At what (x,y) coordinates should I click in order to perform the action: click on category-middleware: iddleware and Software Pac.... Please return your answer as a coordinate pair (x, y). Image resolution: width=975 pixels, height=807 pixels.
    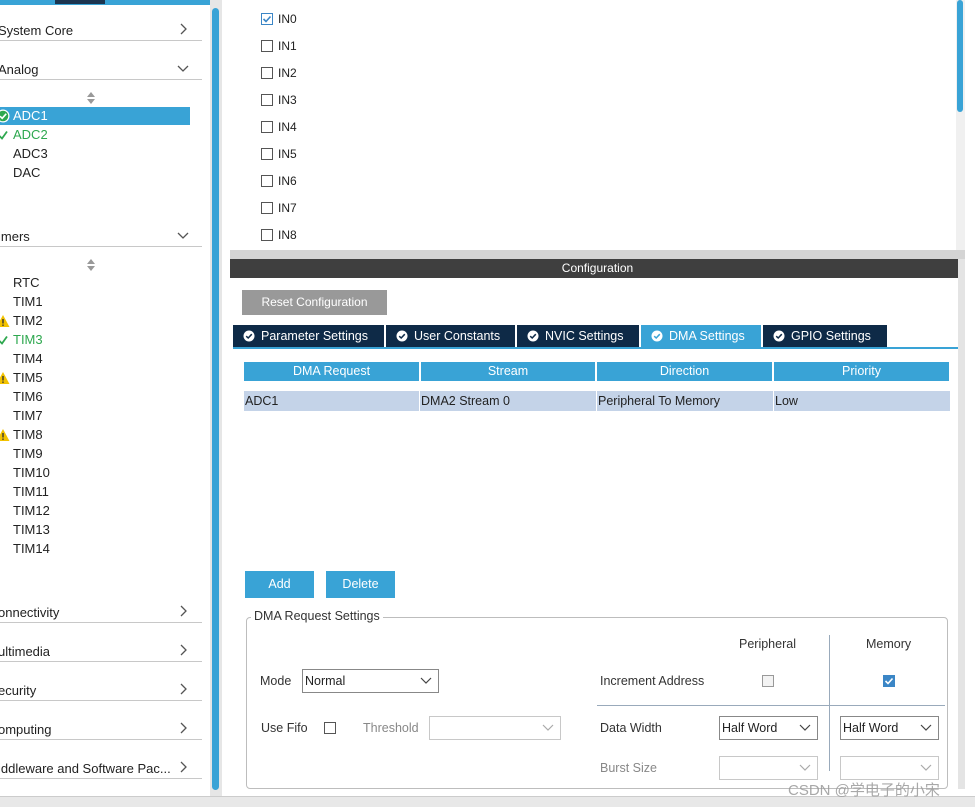
    Looking at the image, I should click on (101, 768).